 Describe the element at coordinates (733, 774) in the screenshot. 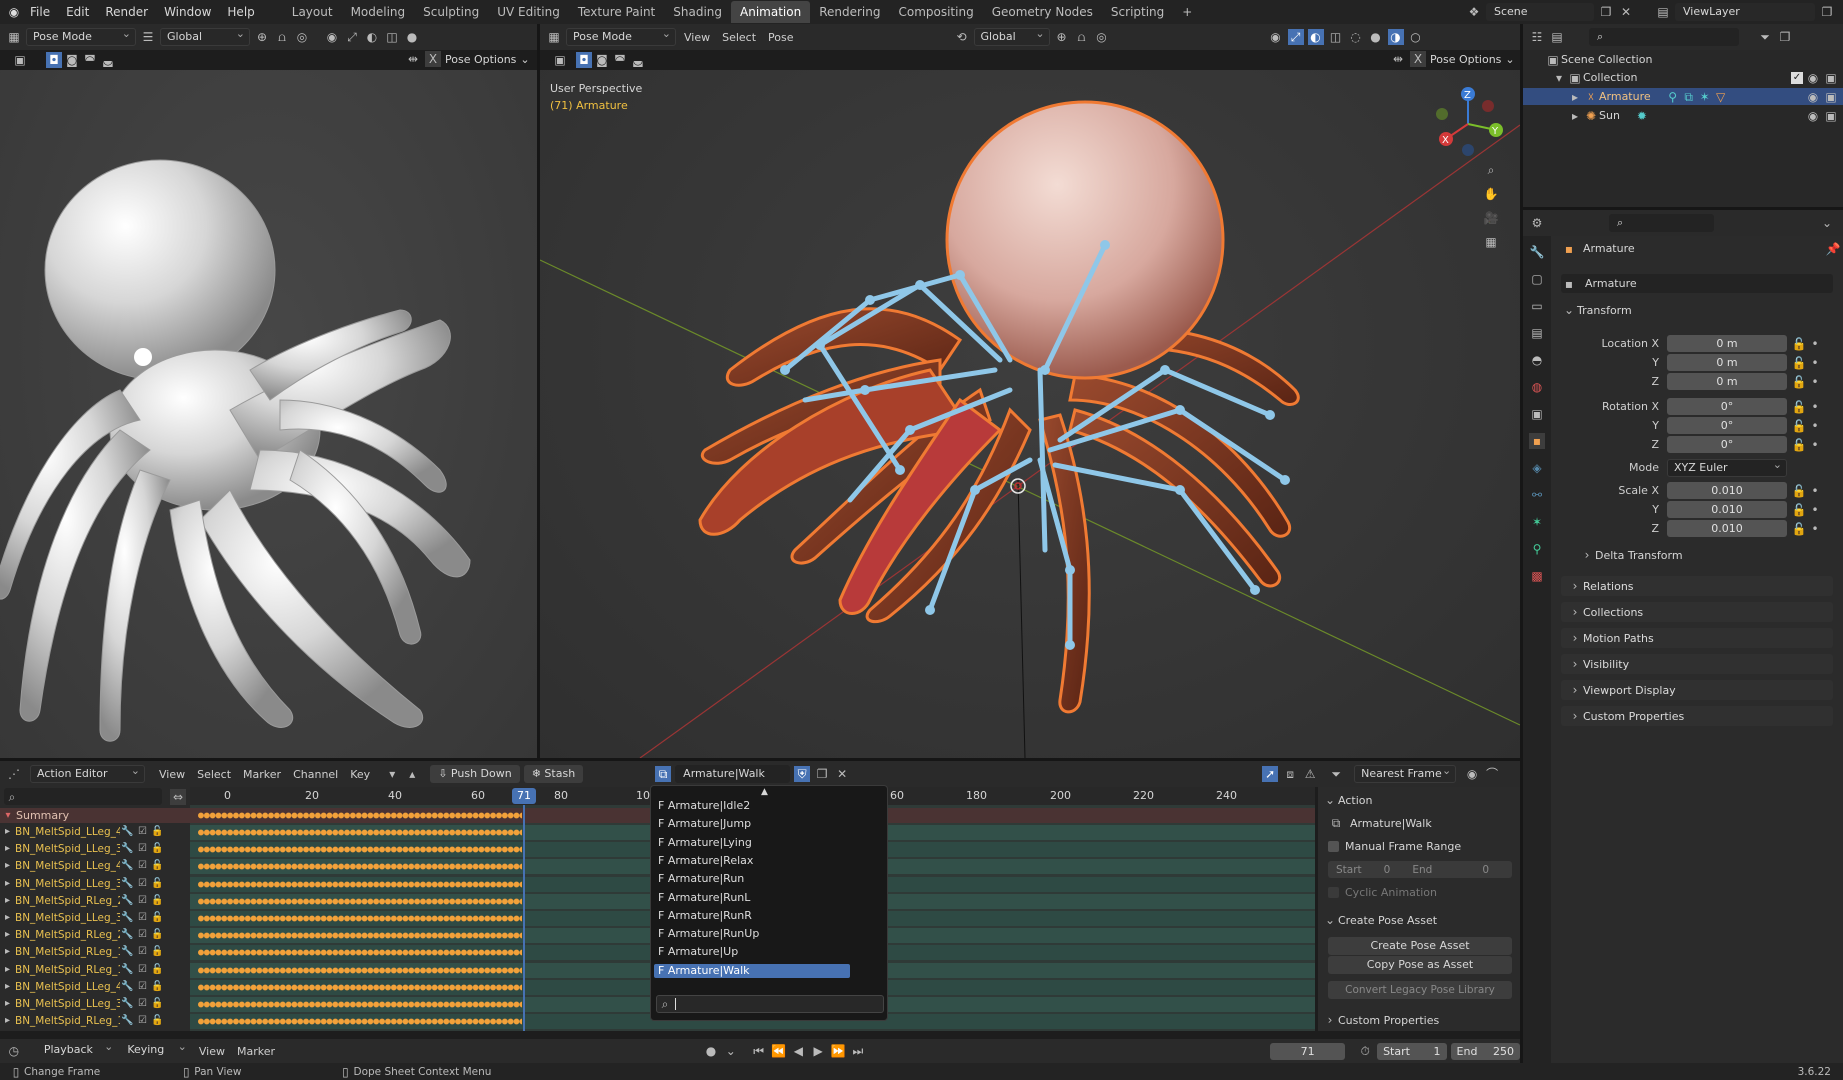

I see `action-name-field: Armature|Walk` at that location.